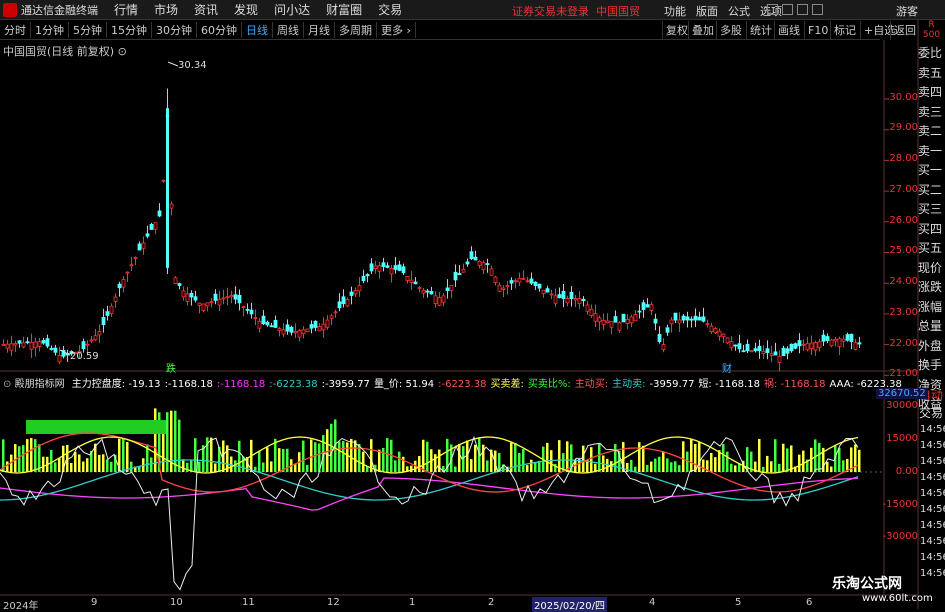 This screenshot has width=945, height=612. Describe the element at coordinates (333, 602) in the screenshot. I see `date-tick: 12` at that location.